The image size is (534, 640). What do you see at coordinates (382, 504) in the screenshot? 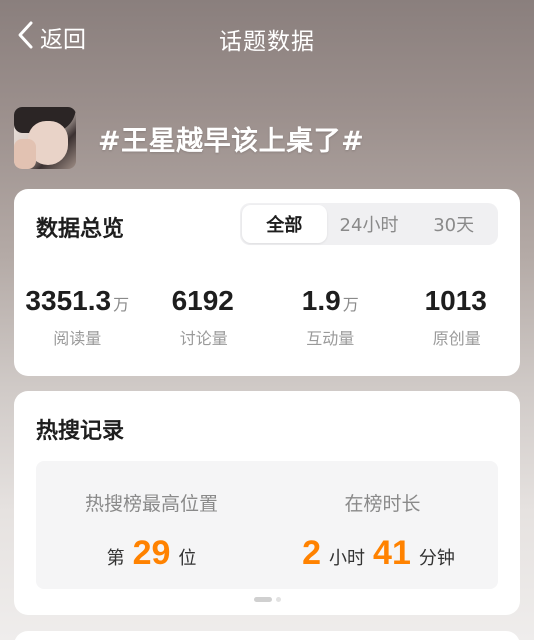
I see `duration-label: 在榜时长` at bounding box center [382, 504].